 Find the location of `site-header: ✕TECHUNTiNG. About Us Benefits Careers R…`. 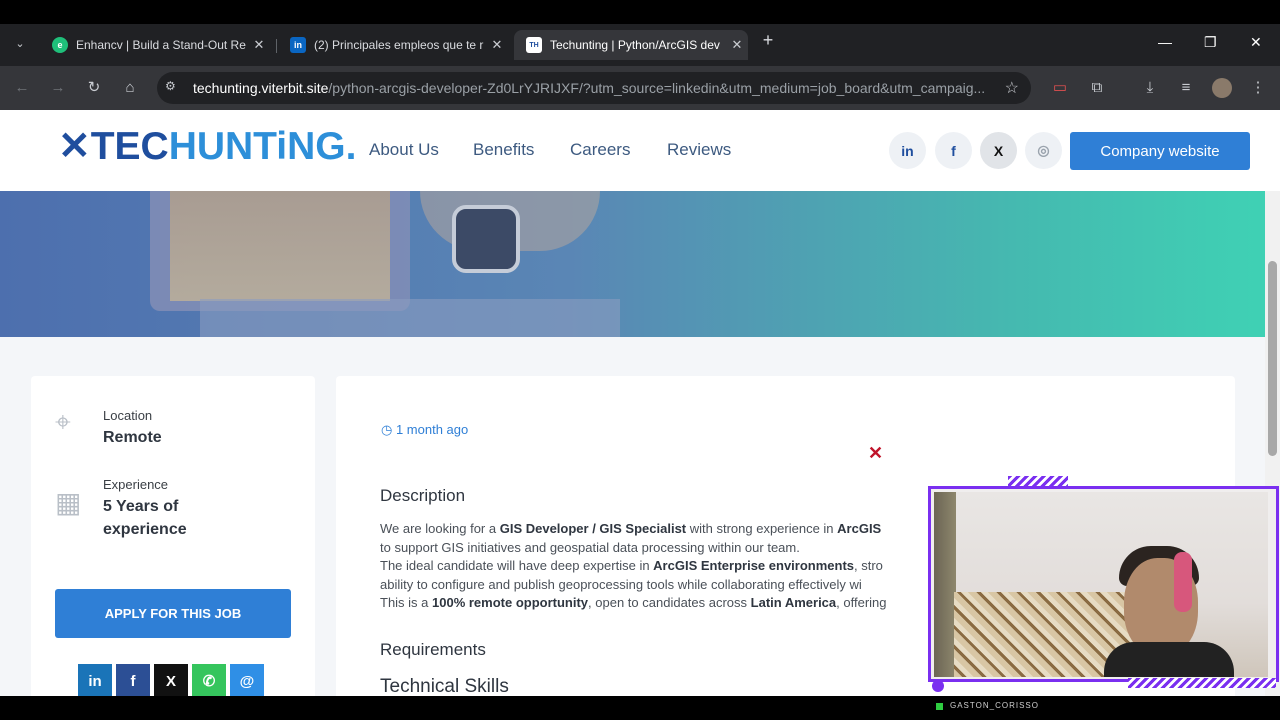

site-header: ✕TECHUNTiNG. About Us Benefits Careers R… is located at coordinates (640, 150).